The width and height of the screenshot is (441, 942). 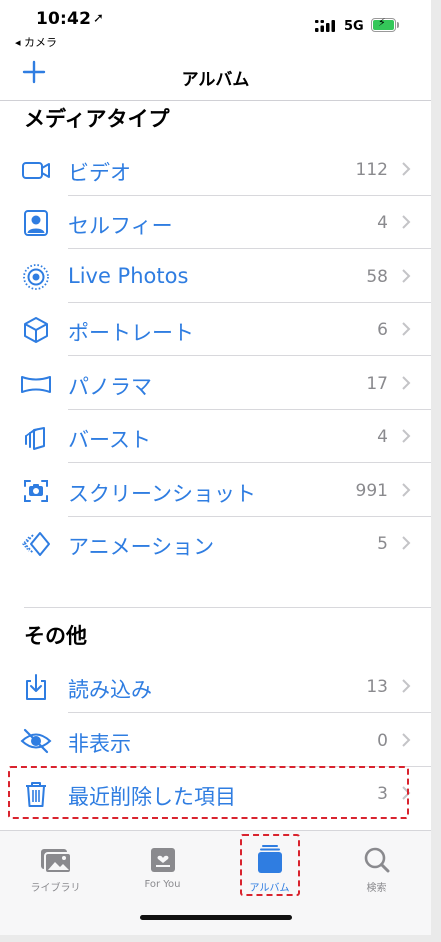 What do you see at coordinates (55, 888) in the screenshot?
I see `tab-label: ライブラリ` at bounding box center [55, 888].